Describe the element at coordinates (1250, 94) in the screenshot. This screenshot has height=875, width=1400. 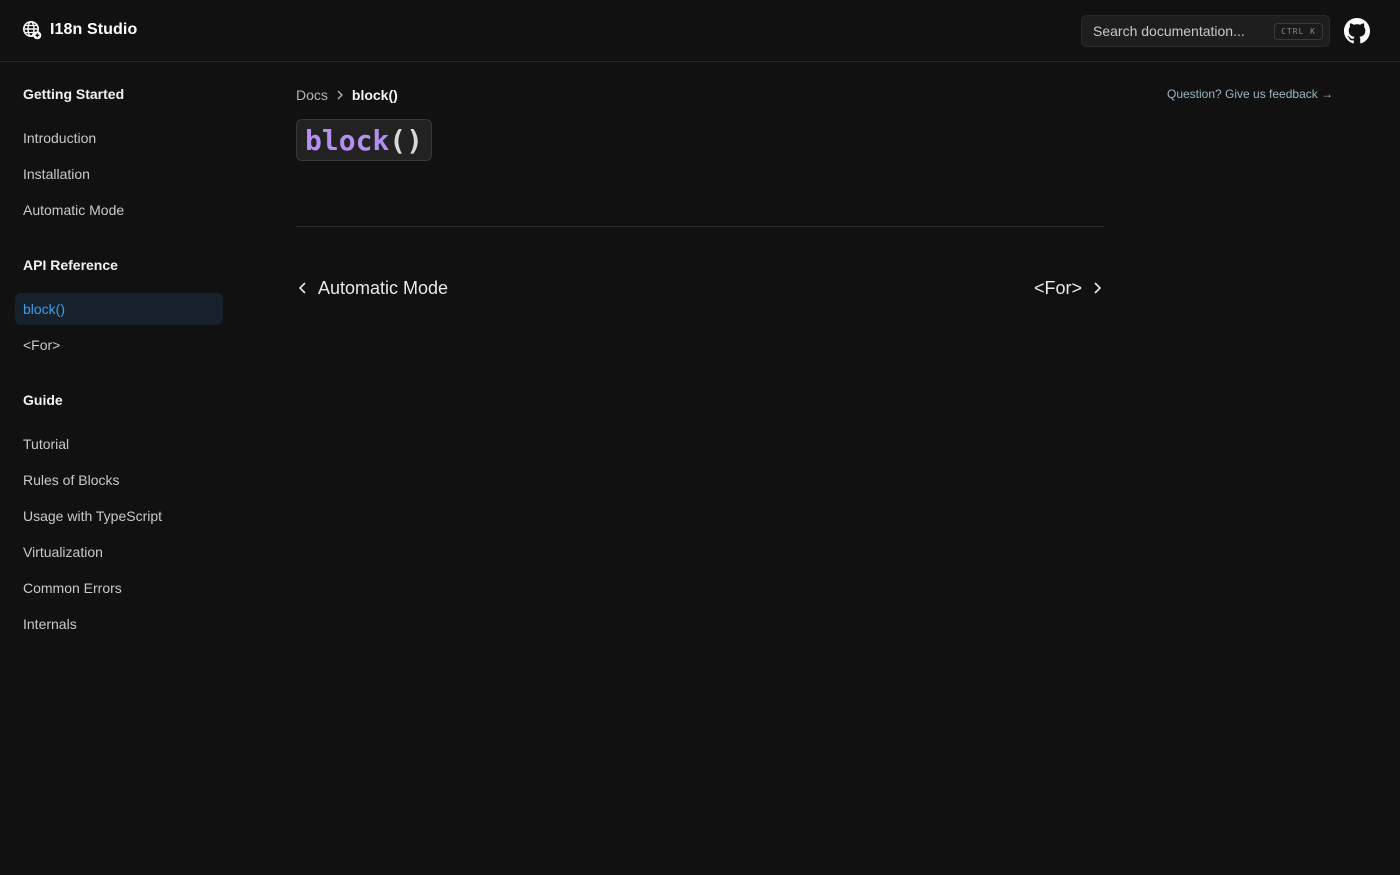
I see `feedback-link: Question? Give us feedback →` at that location.